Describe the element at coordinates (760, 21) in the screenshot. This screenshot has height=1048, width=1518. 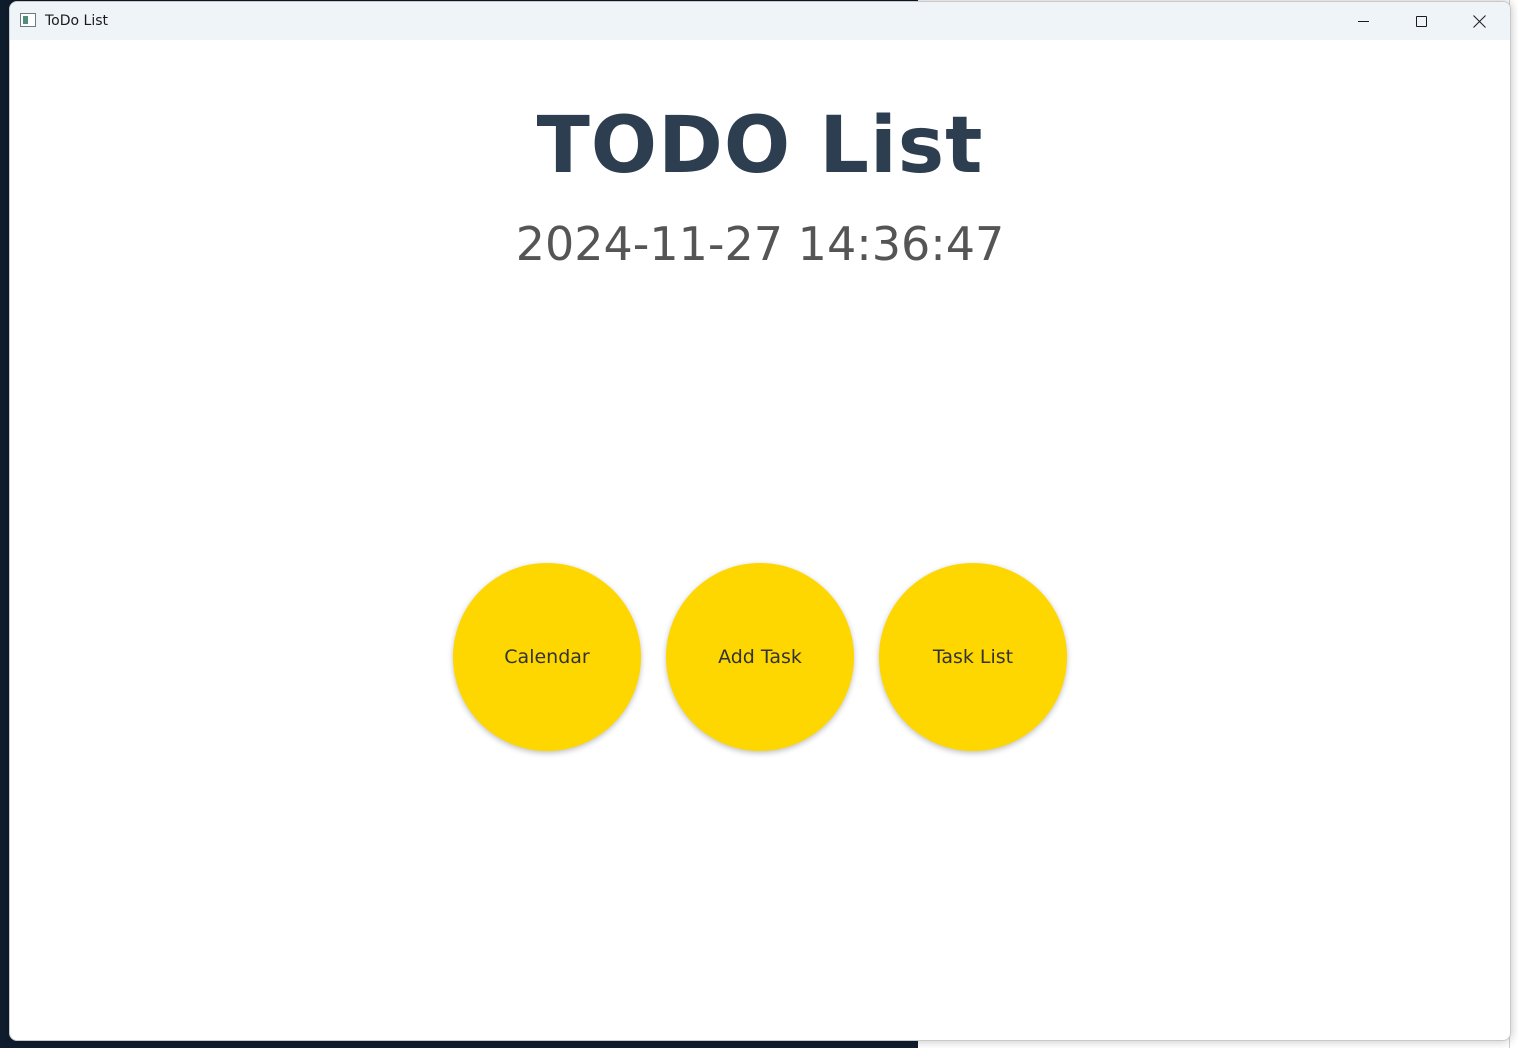
I see `title-bar: ToDo List` at that location.